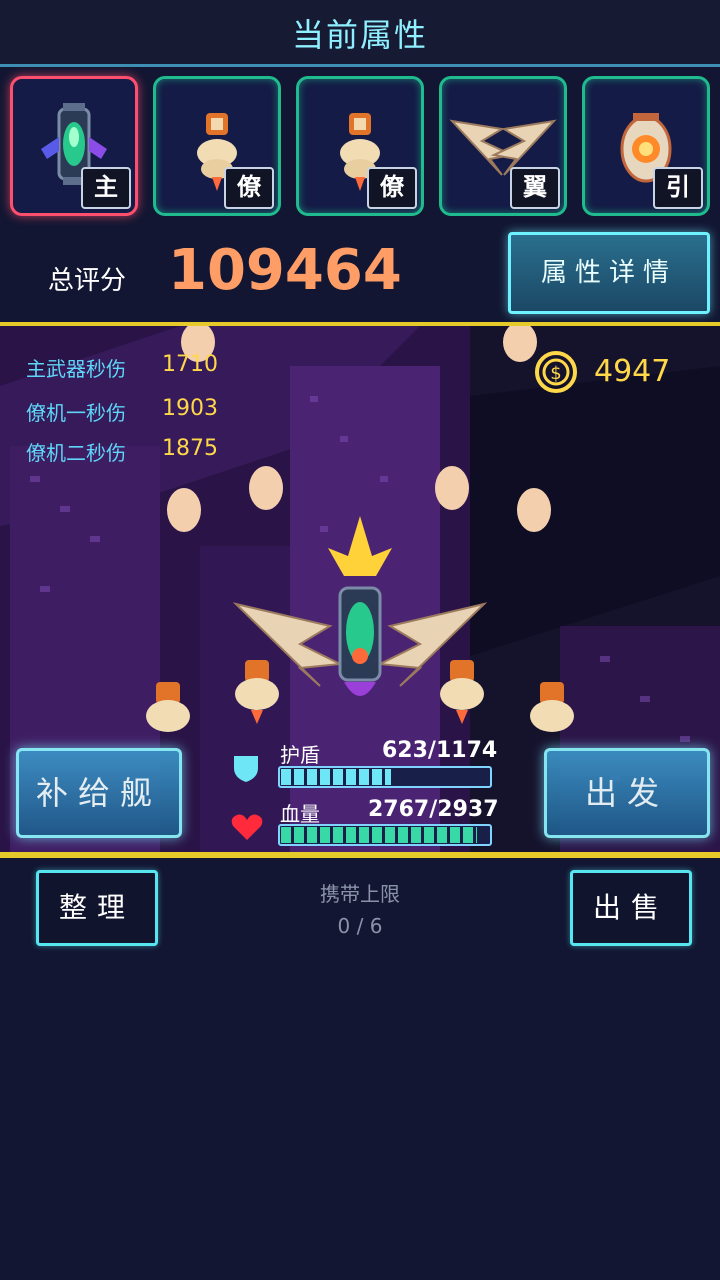 This screenshot has height=1280, width=720. What do you see at coordinates (190, 448) in the screenshot?
I see `stat-wingman-2-value: 1875` at bounding box center [190, 448].